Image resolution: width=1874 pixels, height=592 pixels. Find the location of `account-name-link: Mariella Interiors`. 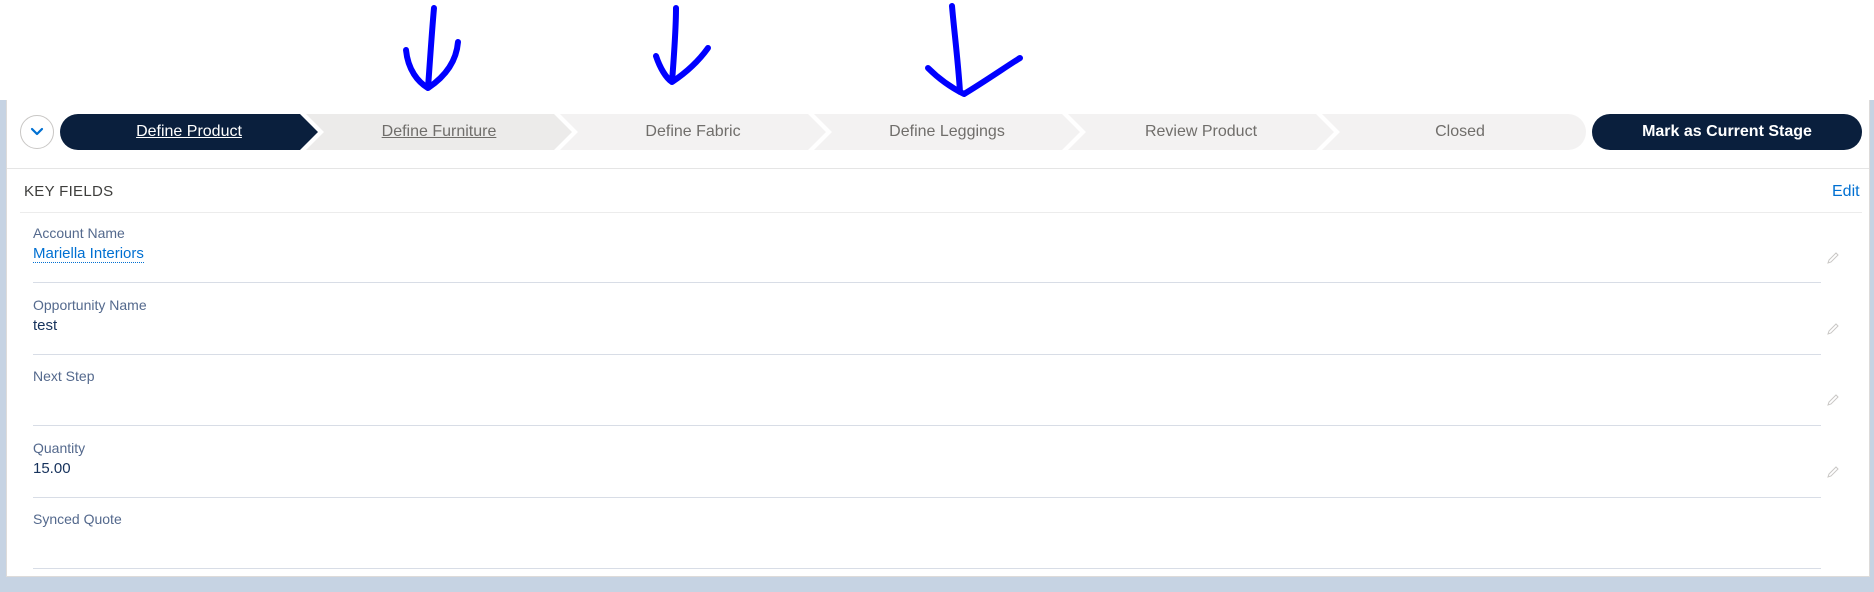

account-name-link: Mariella Interiors is located at coordinates (88, 254).